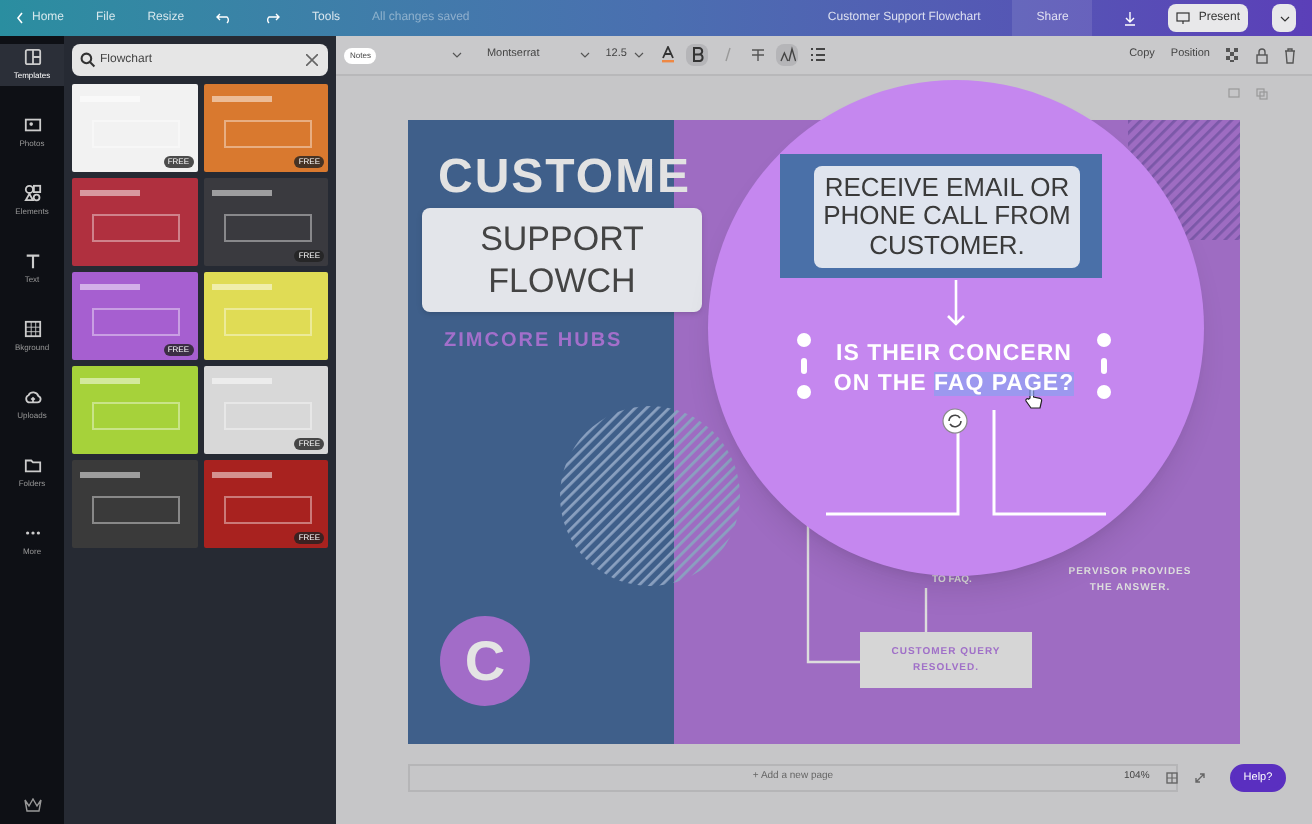 Image resolution: width=1312 pixels, height=824 pixels. I want to click on title-tooltip: SUPPORT FLOWCH, so click(562, 260).